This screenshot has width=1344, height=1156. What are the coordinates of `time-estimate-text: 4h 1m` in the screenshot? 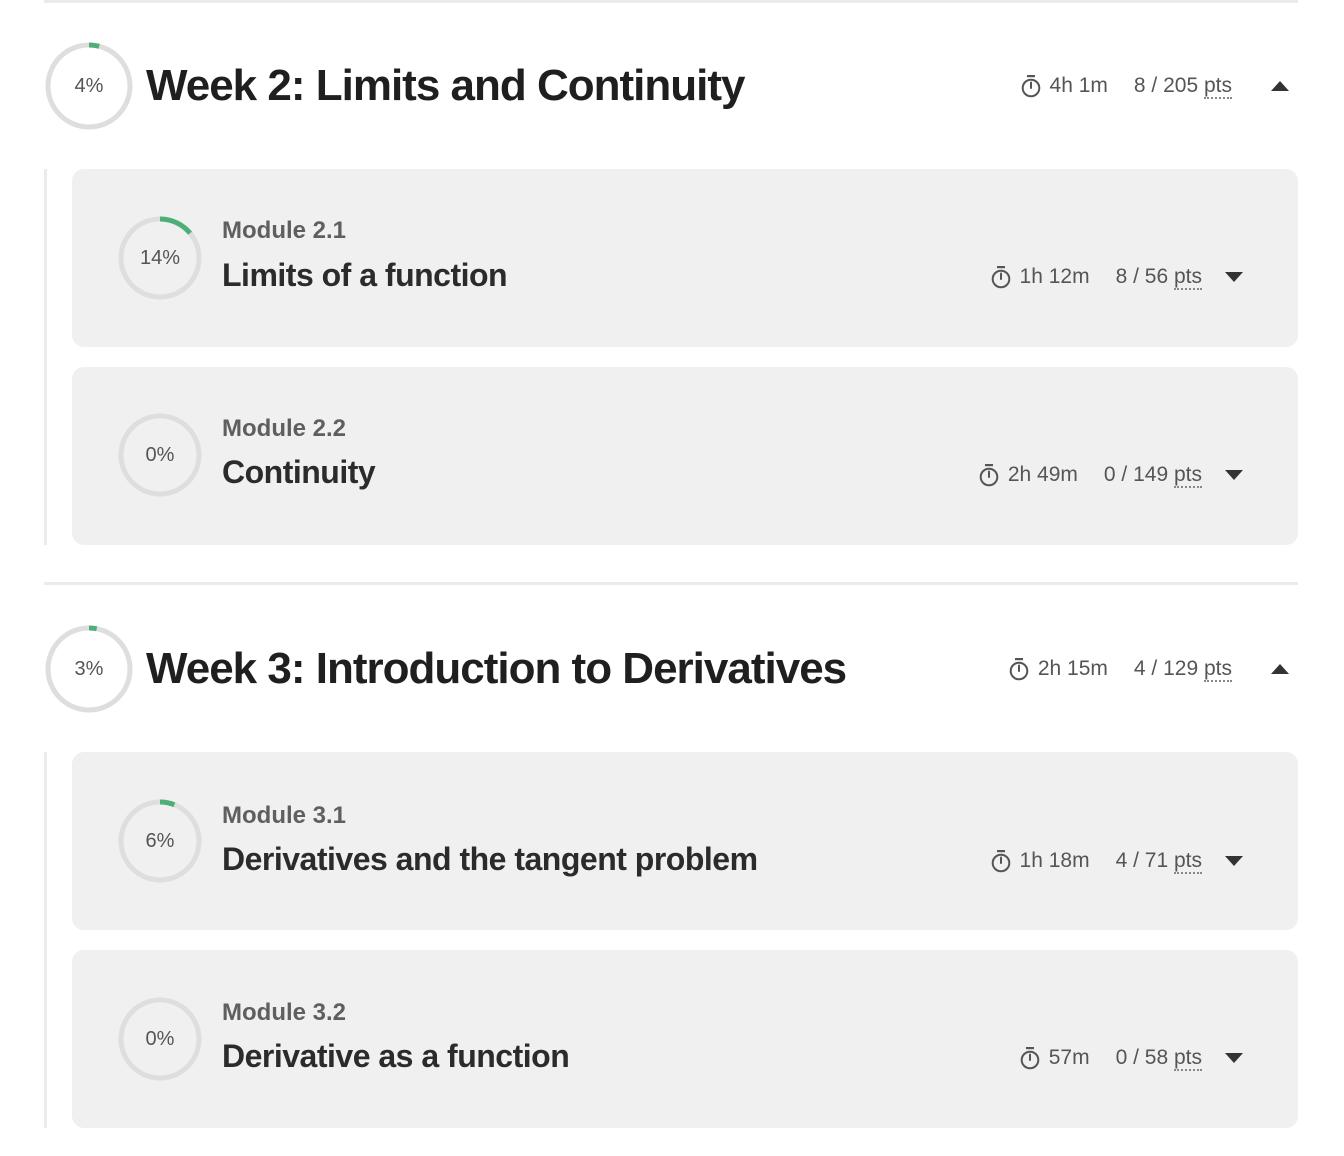 It's located at (1078, 85).